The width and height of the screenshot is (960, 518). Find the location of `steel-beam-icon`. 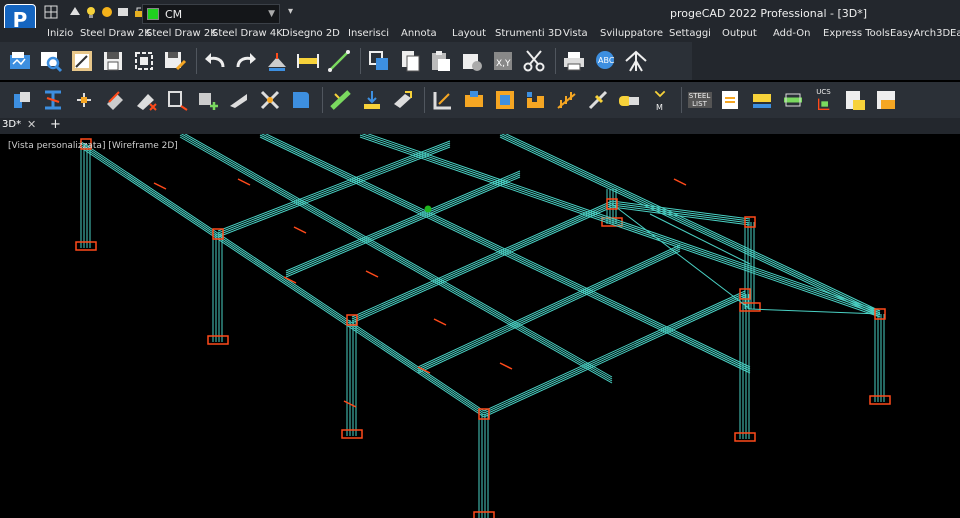

steel-beam-icon is located at coordinates (52, 100).